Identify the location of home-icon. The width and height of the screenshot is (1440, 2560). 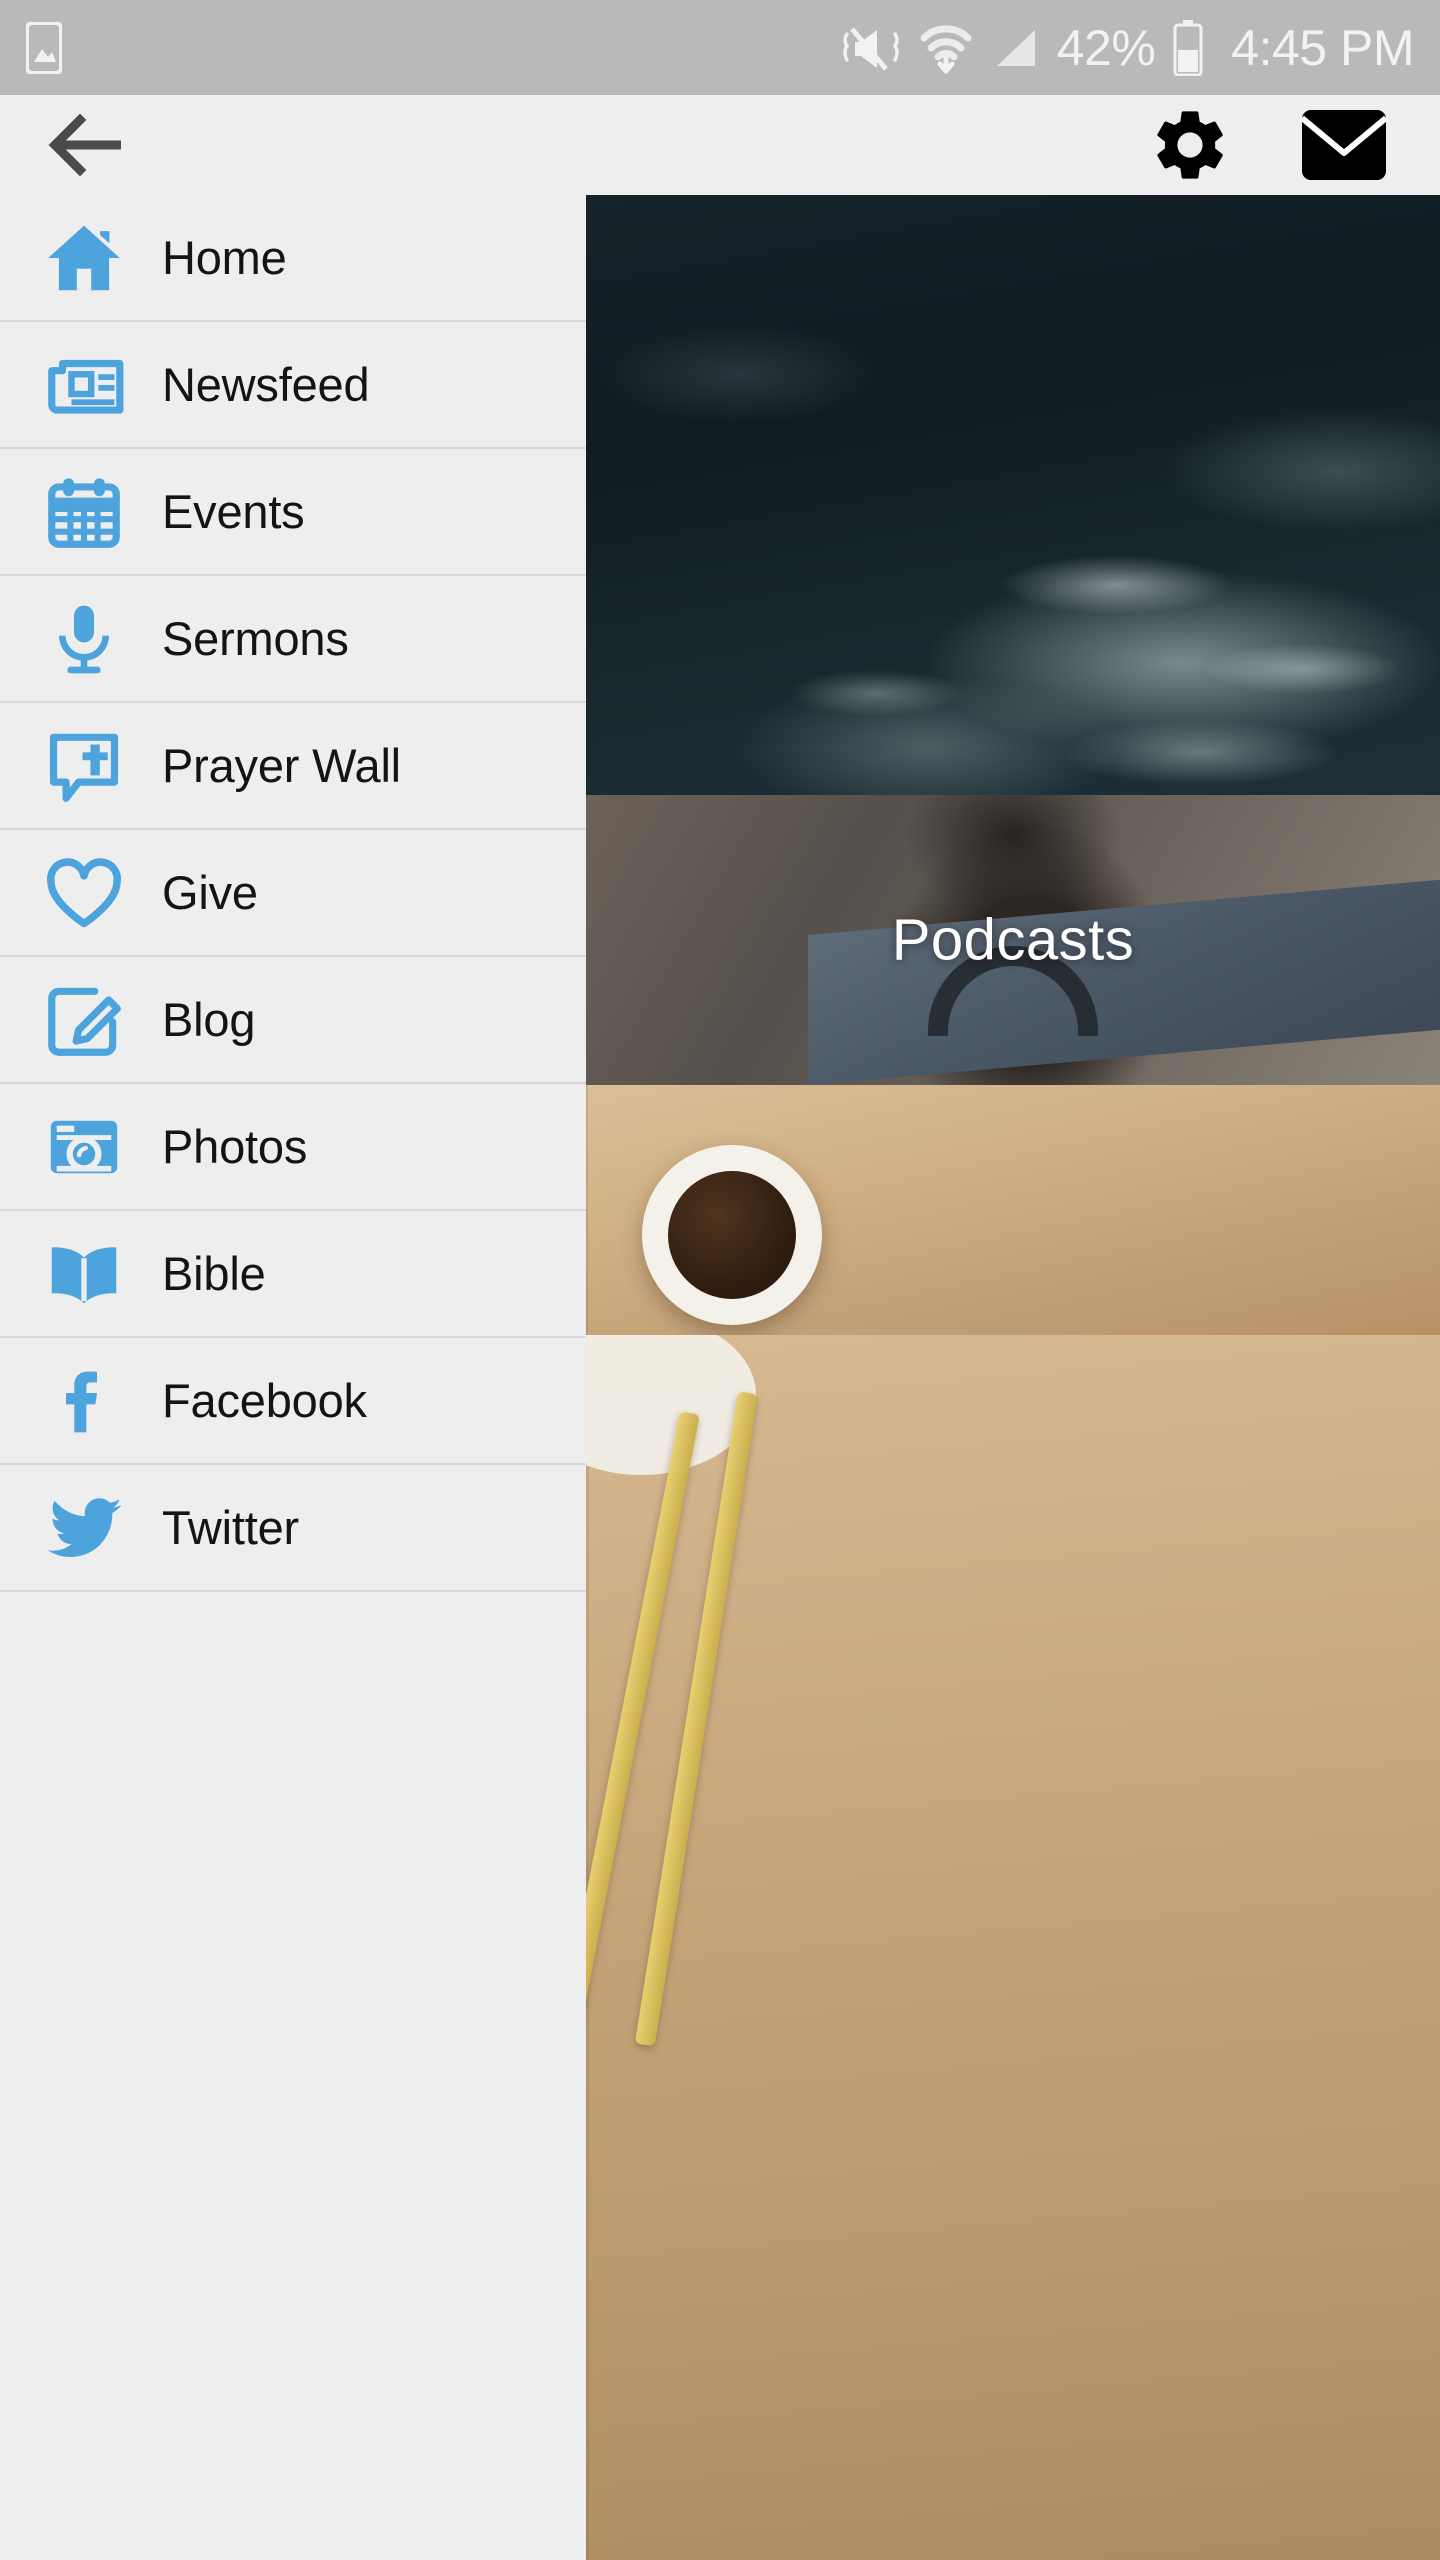
(84, 258).